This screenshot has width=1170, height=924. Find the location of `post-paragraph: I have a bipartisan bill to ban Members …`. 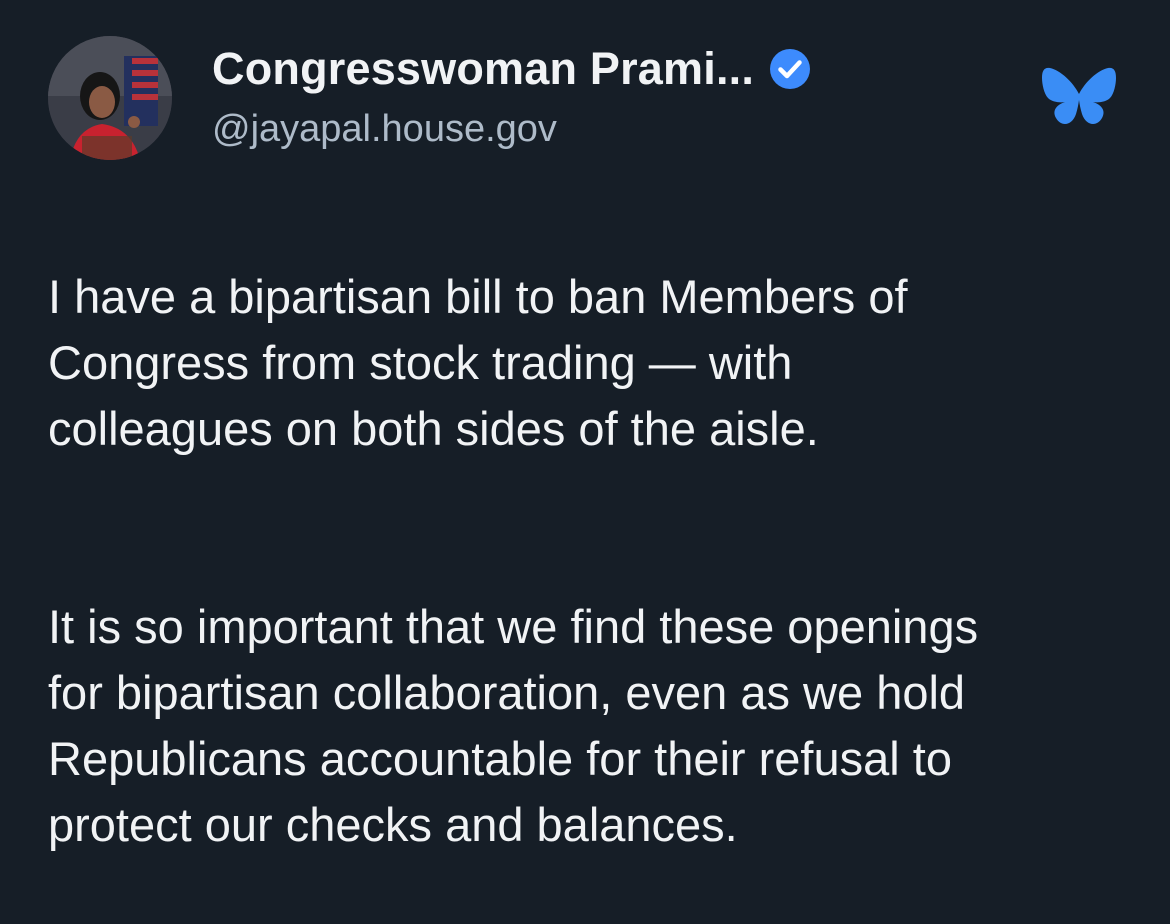

post-paragraph: I have a bipartisan bill to ban Members … is located at coordinates (478, 362).